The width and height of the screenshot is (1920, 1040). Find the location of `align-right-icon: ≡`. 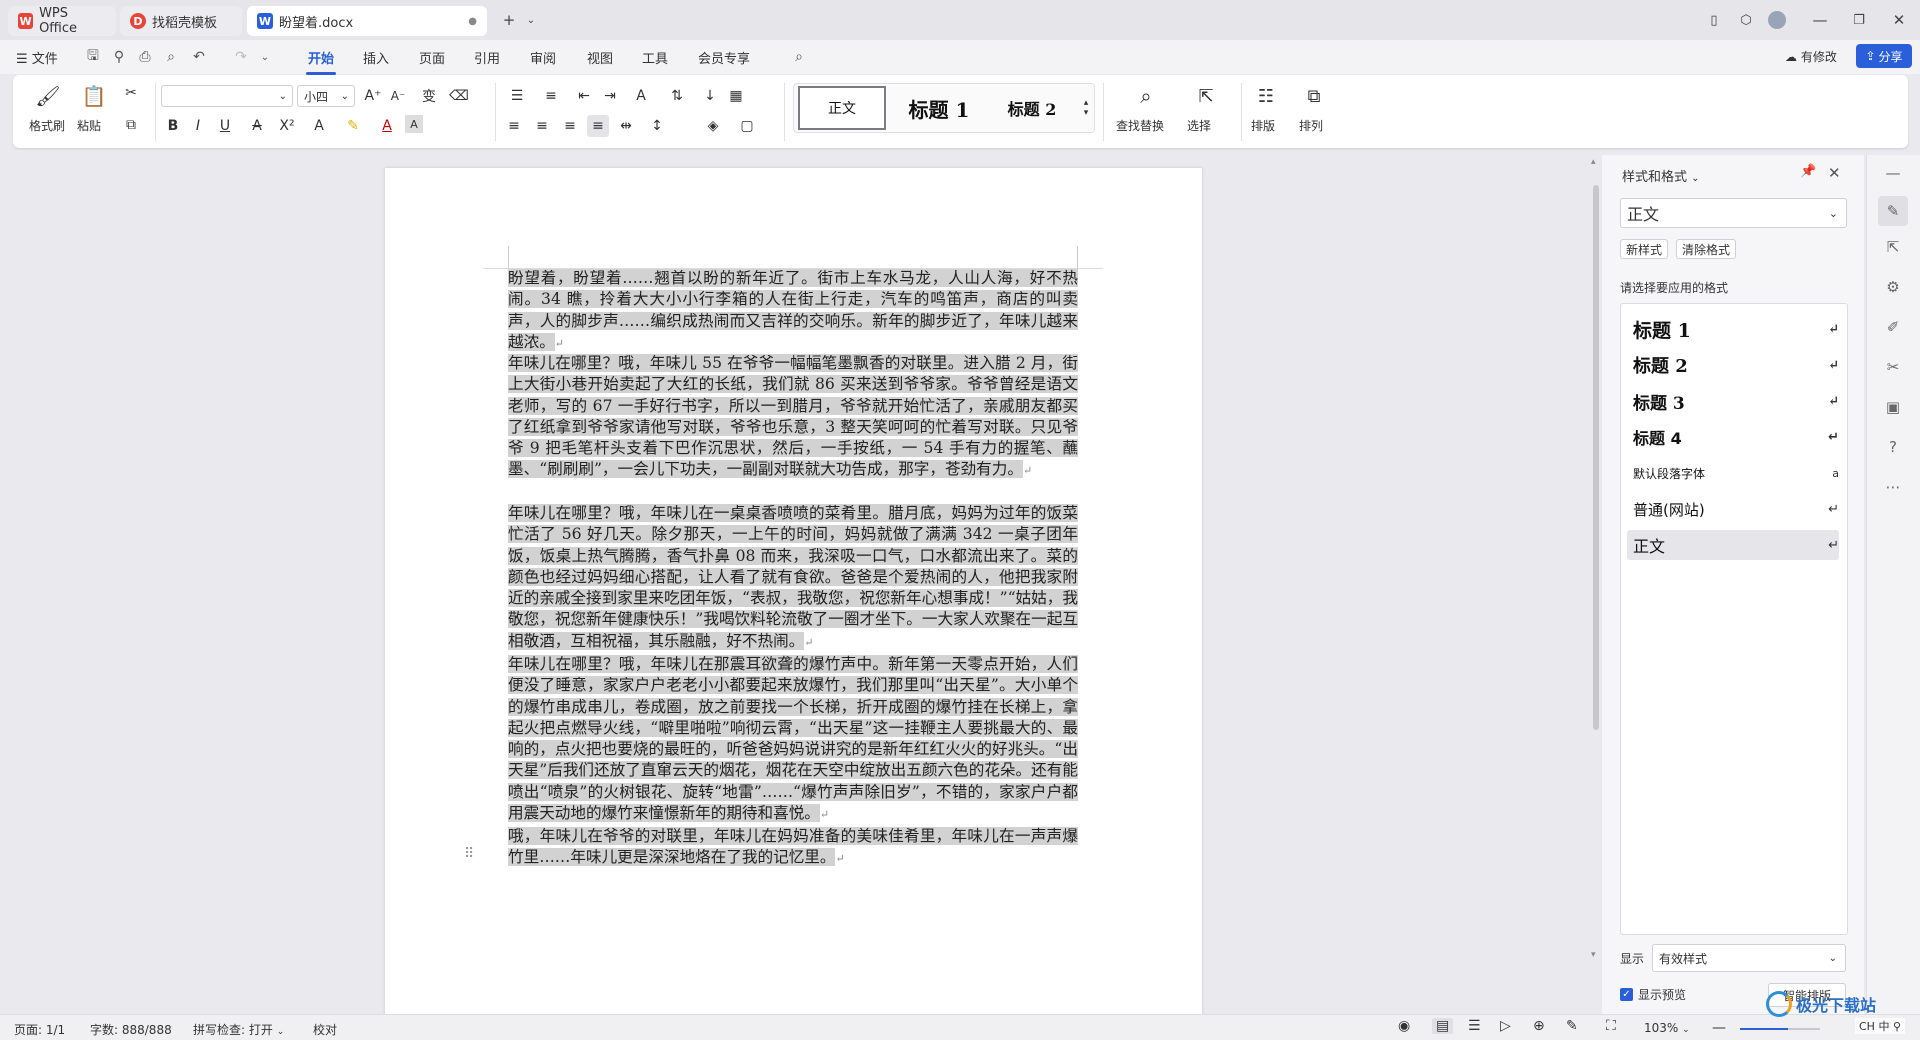

align-right-icon: ≡ is located at coordinates (570, 126).